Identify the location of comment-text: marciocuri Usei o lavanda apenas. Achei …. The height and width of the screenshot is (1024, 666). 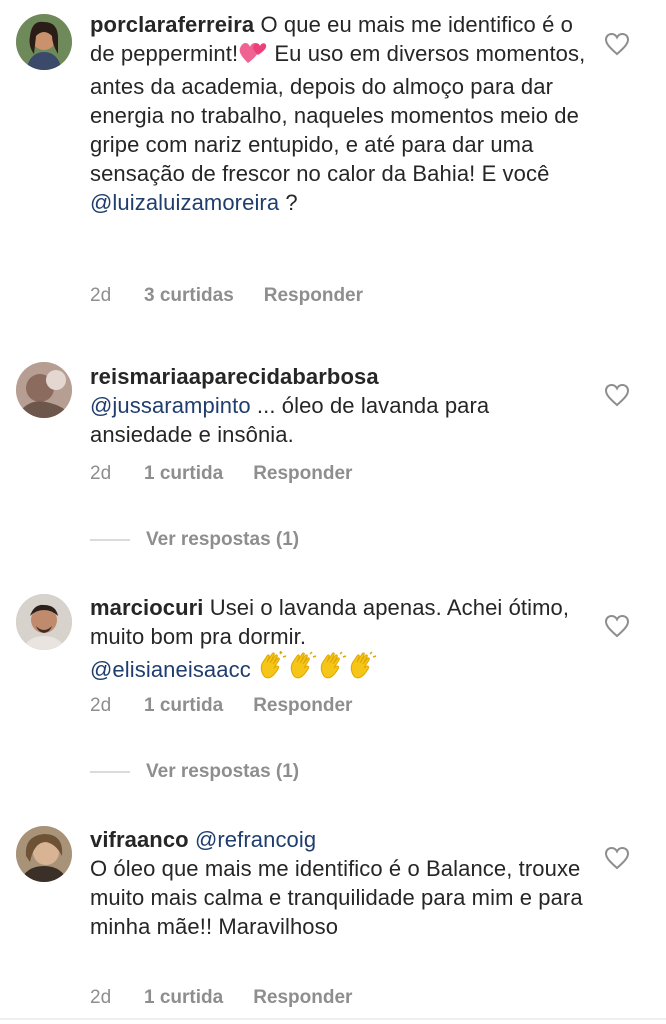
(340, 640).